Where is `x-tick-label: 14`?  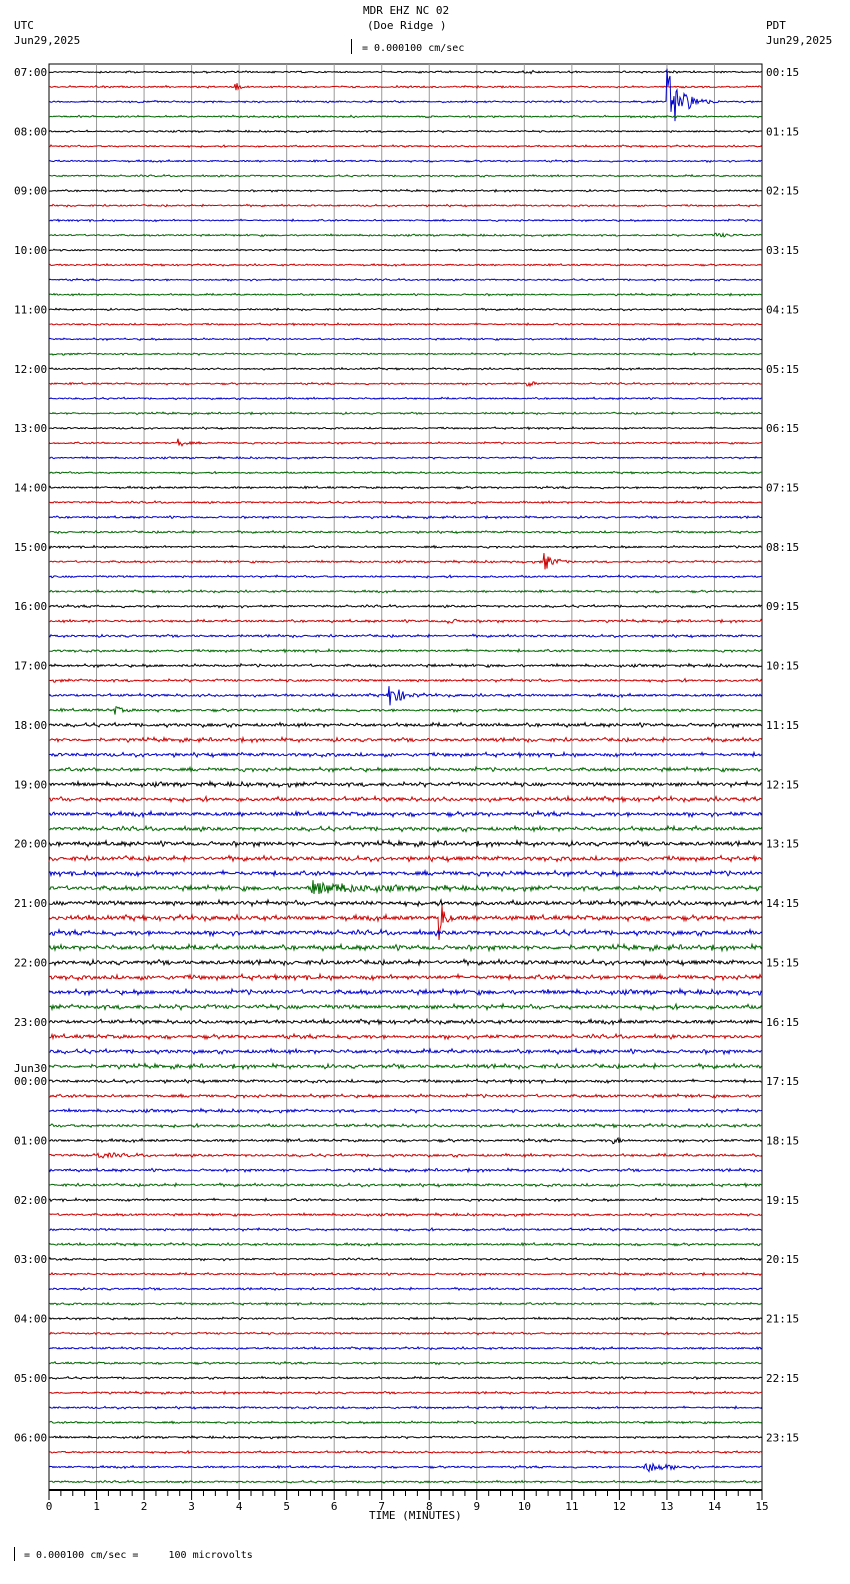 x-tick-label: 14 is located at coordinates (715, 1506).